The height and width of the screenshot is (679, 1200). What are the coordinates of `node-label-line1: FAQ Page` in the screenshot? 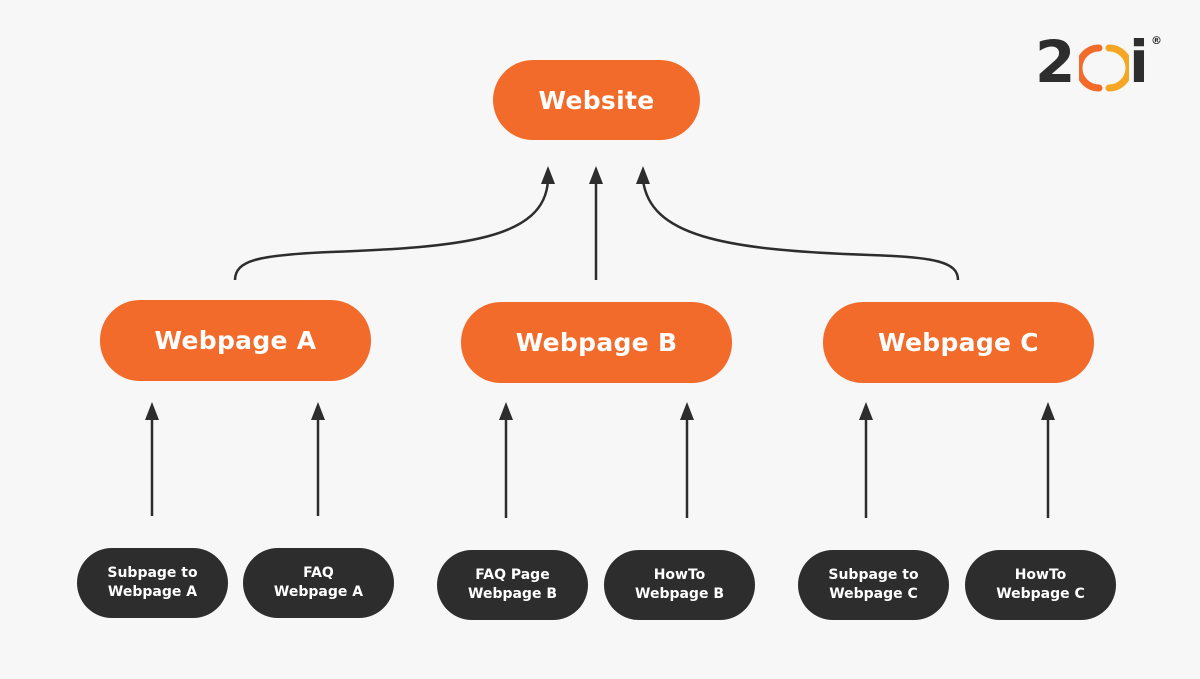 It's located at (512, 575).